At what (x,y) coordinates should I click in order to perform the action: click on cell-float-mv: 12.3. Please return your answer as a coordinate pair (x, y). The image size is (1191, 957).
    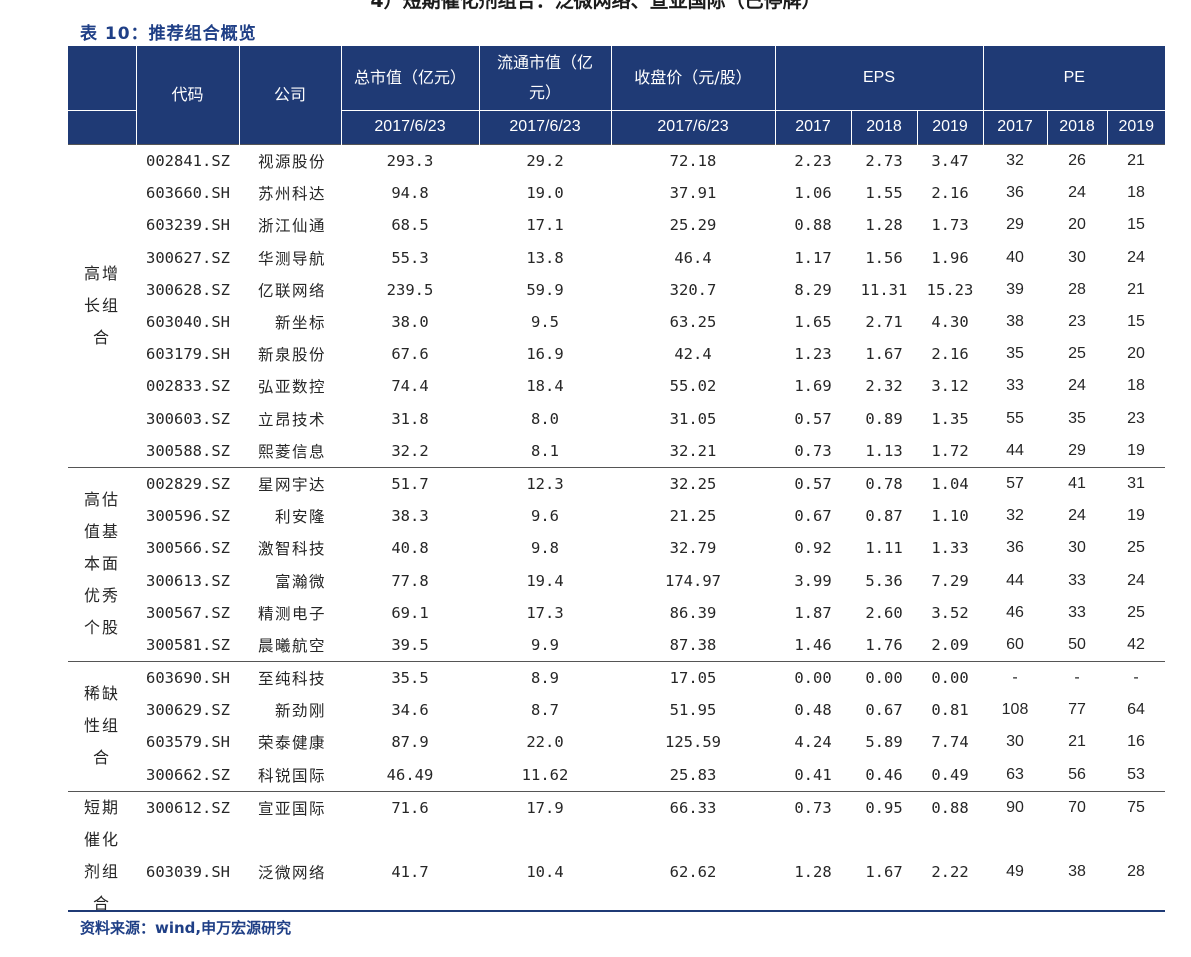
    Looking at the image, I should click on (545, 483).